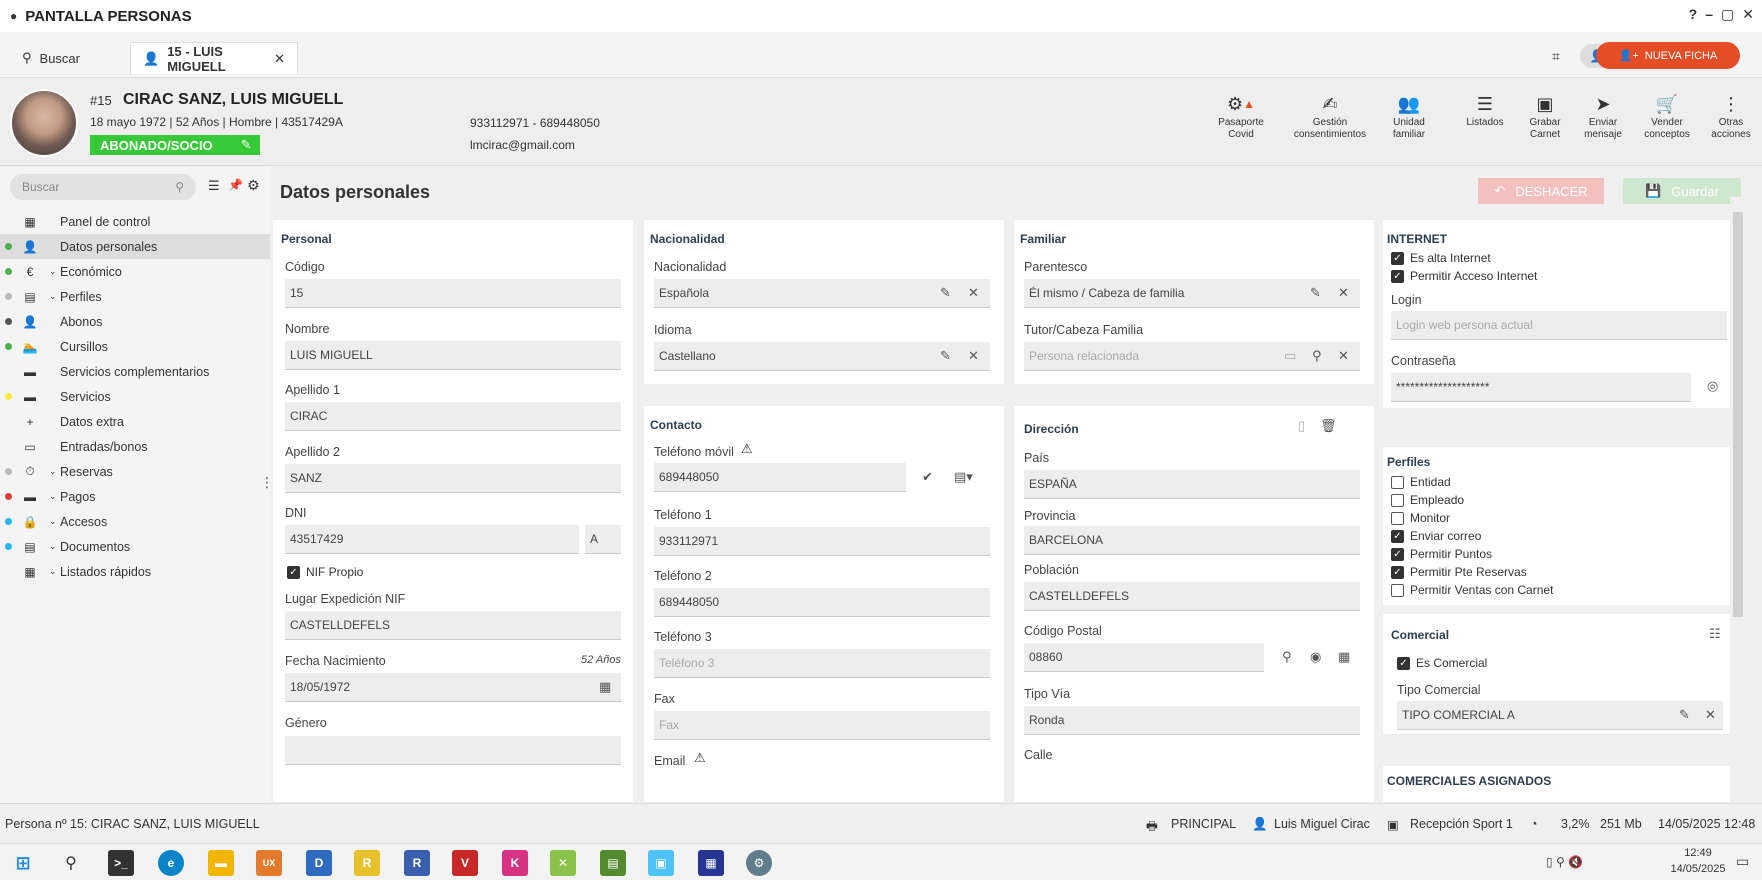 Image resolution: width=1762 pixels, height=880 pixels. I want to click on sidebar-item: ⏱ ⌄ Reservas, so click(135, 471).